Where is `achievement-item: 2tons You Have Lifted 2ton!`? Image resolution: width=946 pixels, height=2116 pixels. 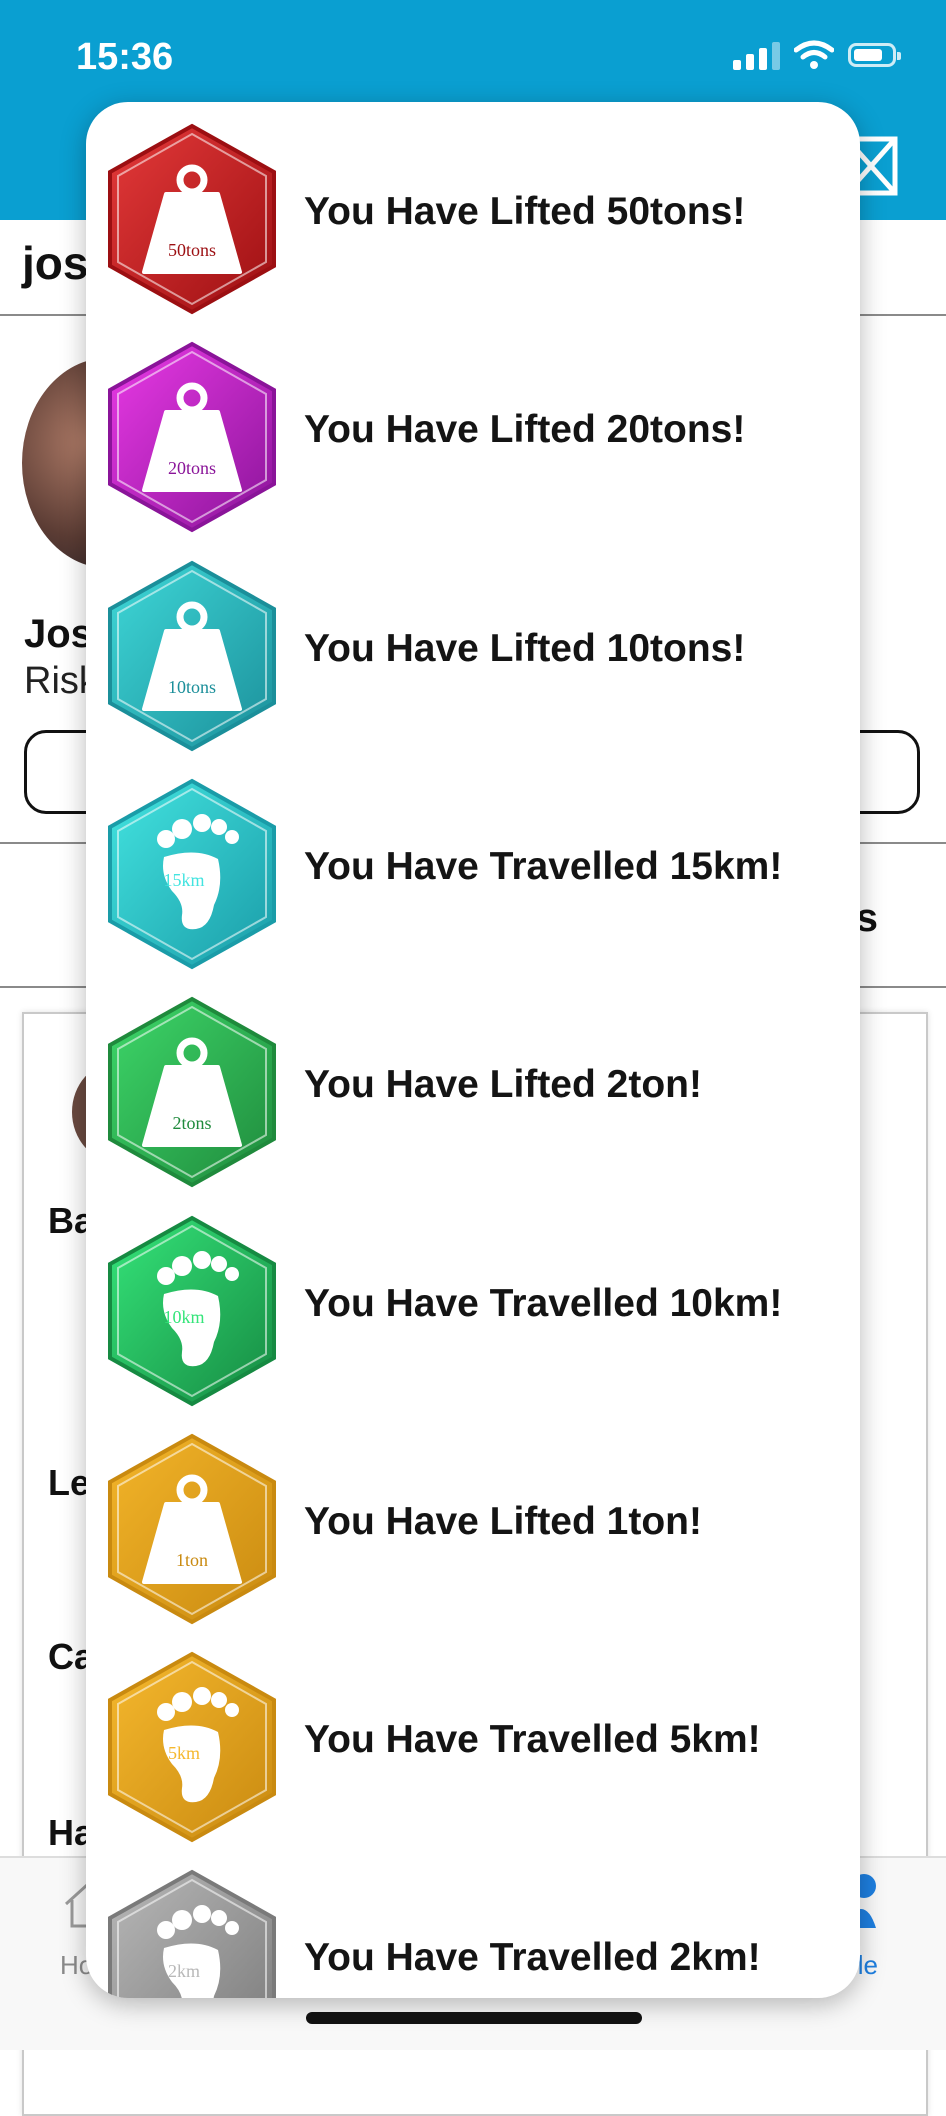
achievement-item: 2tons You Have Lifted 2ton! is located at coordinates (473, 1086).